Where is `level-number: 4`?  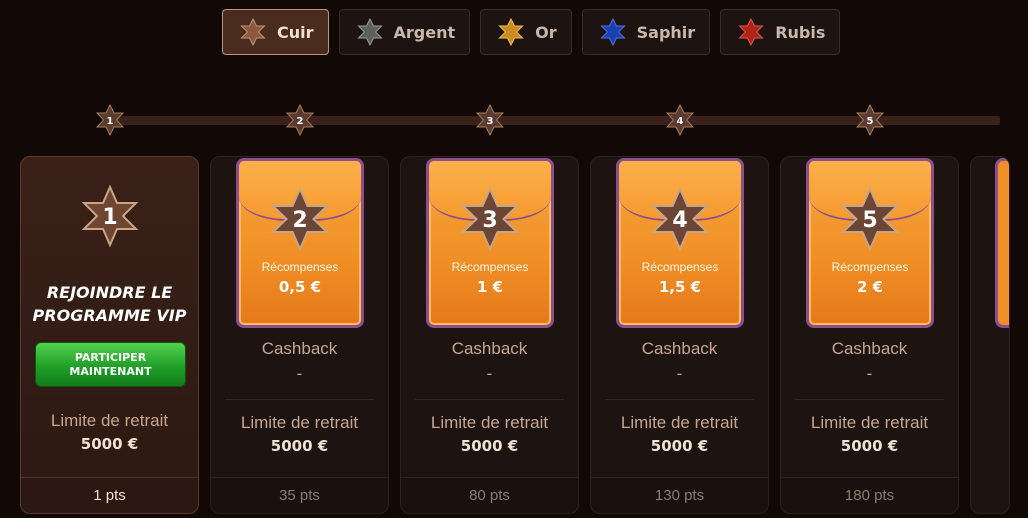
level-number: 4 is located at coordinates (679, 220).